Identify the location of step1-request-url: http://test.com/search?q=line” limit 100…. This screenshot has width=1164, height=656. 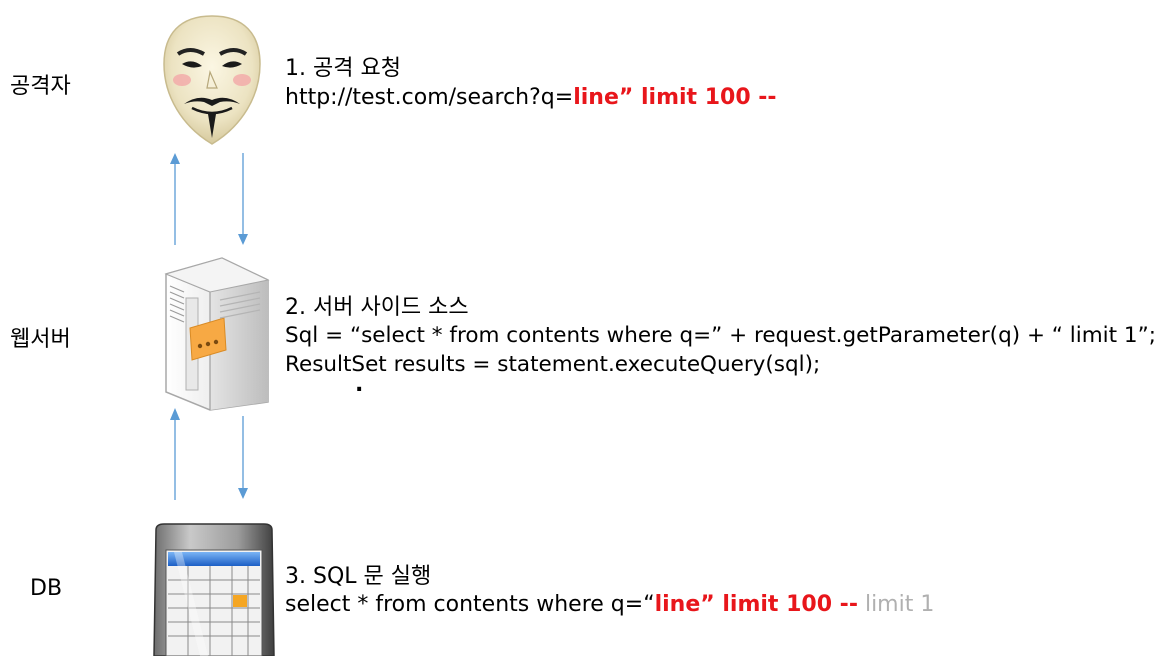
(531, 97).